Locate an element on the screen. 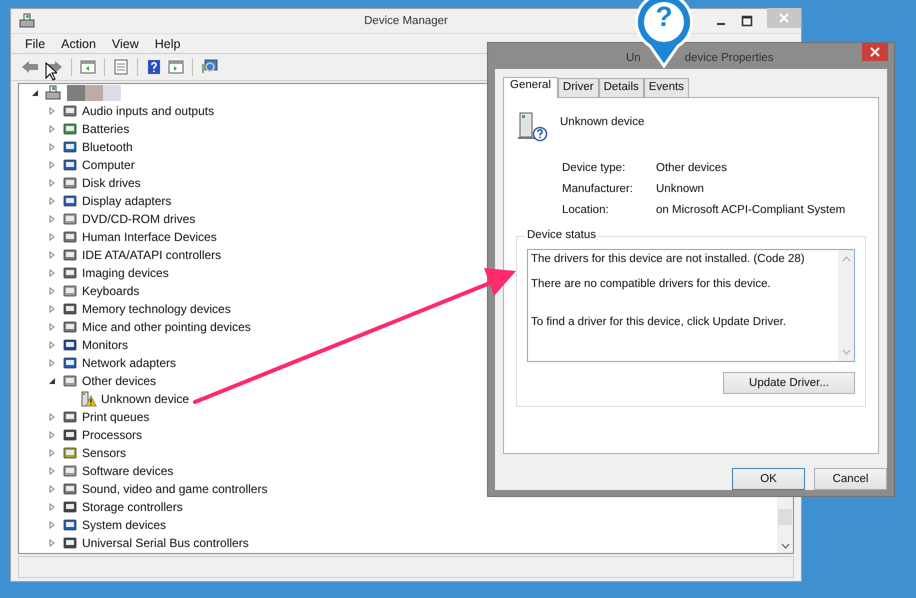  menu-item: Action is located at coordinates (78, 43).